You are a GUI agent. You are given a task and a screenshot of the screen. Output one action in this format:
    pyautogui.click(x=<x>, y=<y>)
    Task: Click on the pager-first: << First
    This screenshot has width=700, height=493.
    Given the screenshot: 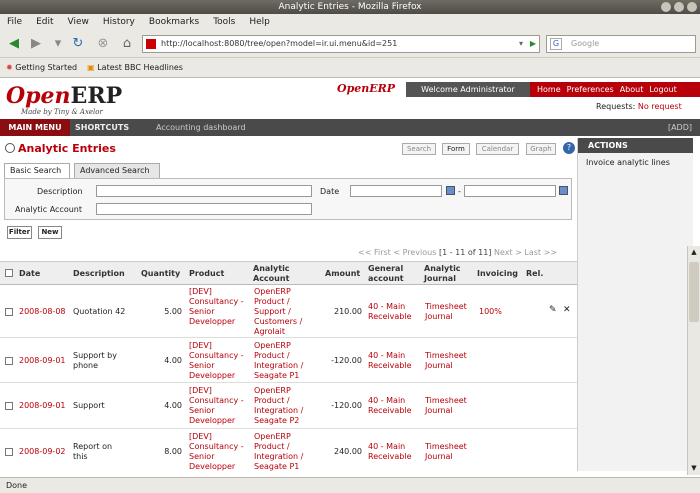 What is the action you would take?
    pyautogui.click(x=374, y=252)
    